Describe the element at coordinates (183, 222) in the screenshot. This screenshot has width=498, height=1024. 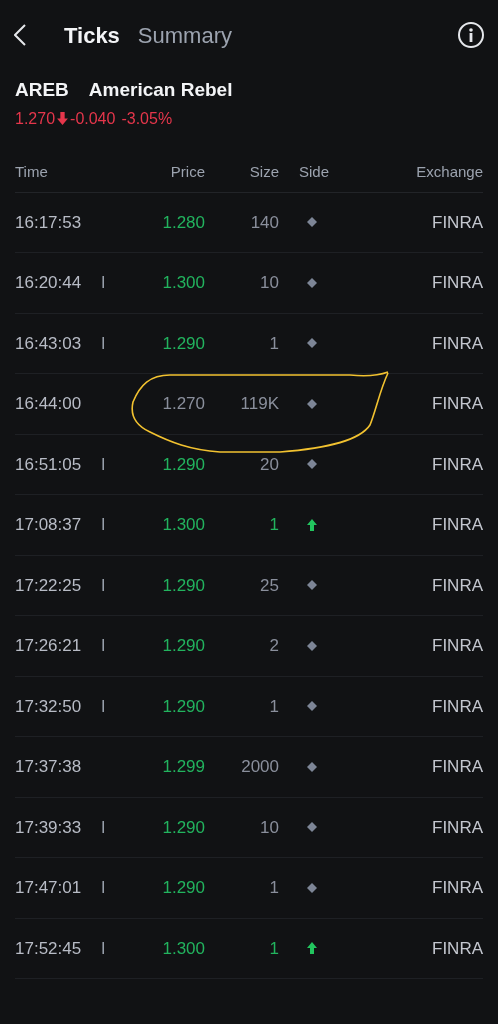
I see `price-cell: 1.280` at that location.